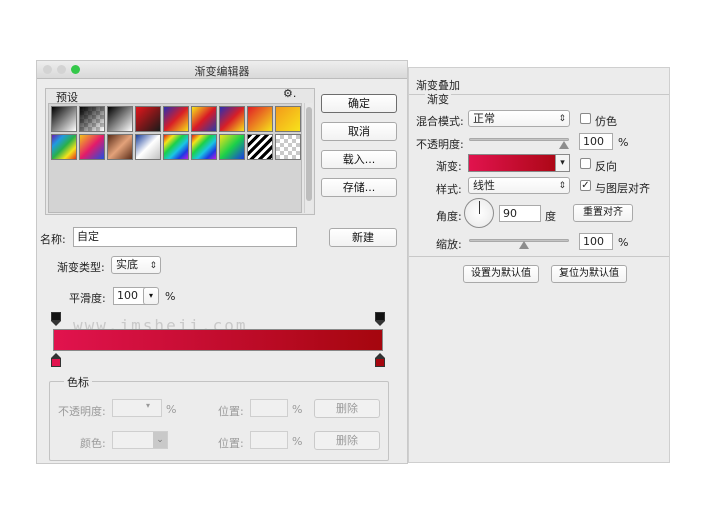  I want to click on stop-color-location-field, so click(269, 440).